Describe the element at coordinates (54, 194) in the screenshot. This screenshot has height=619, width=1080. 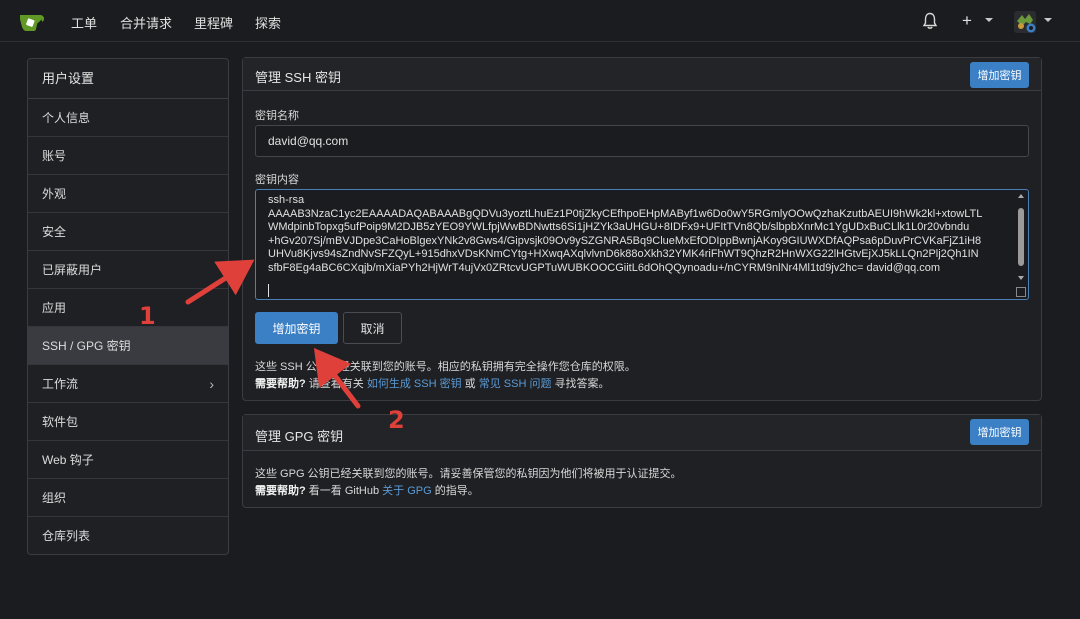
I see `sidebar-item-label: 外观` at that location.